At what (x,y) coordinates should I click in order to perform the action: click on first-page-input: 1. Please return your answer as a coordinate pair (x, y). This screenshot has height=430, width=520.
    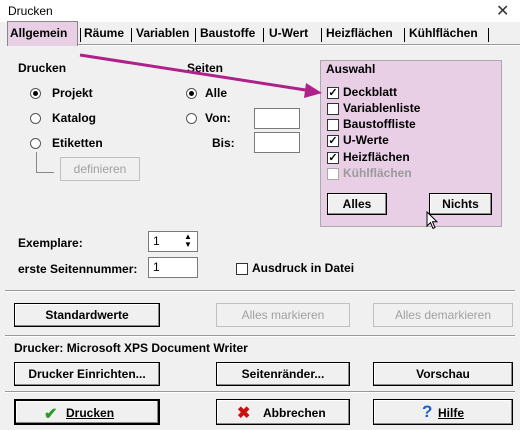
    Looking at the image, I should click on (173, 267).